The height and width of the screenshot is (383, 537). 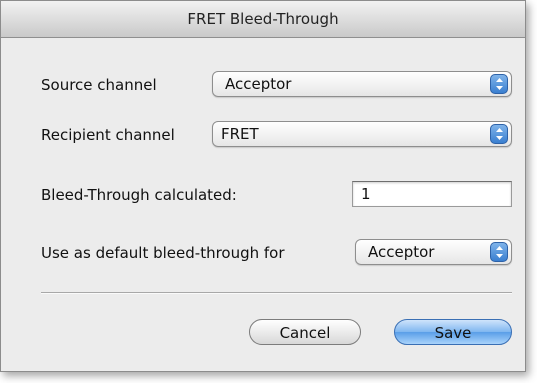 I want to click on bleed-through-label: Bleed-Through calculated:, so click(x=139, y=195).